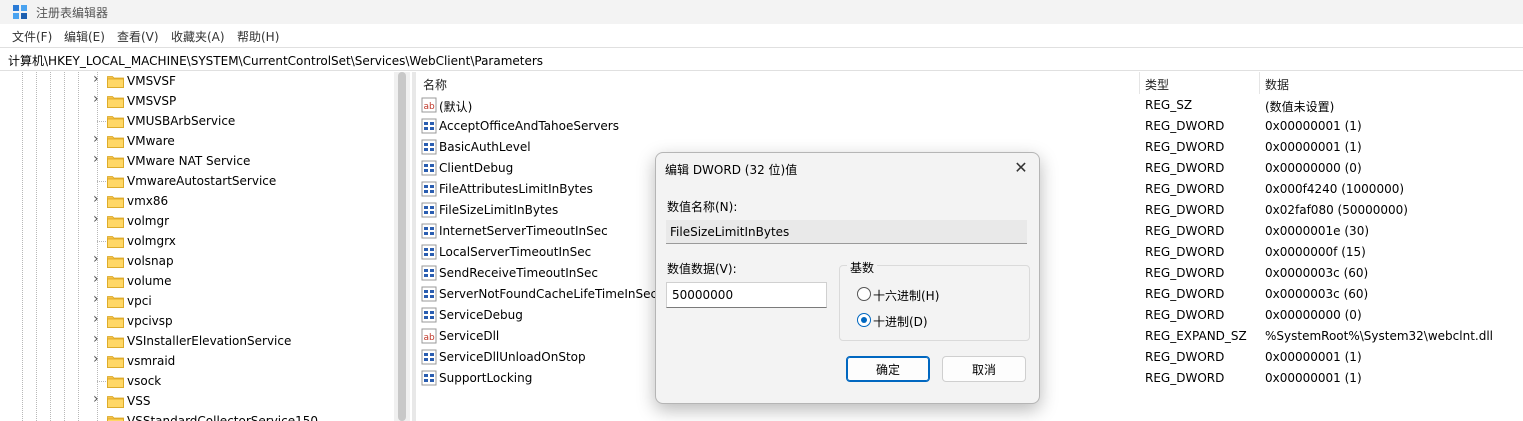 This screenshot has height=421, width=1523. What do you see at coordinates (1313, 147) in the screenshot?
I see `value-data: 0x00000001 (1)` at bounding box center [1313, 147].